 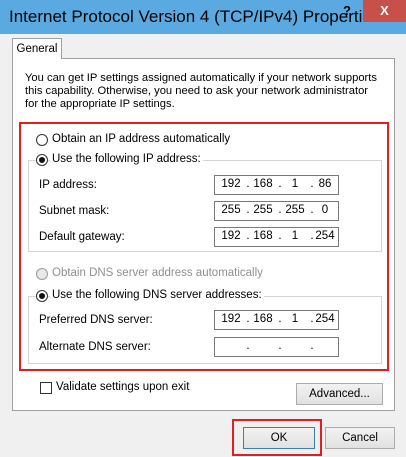 What do you see at coordinates (360, 438) in the screenshot?
I see `cancel-button: Cancel` at bounding box center [360, 438].